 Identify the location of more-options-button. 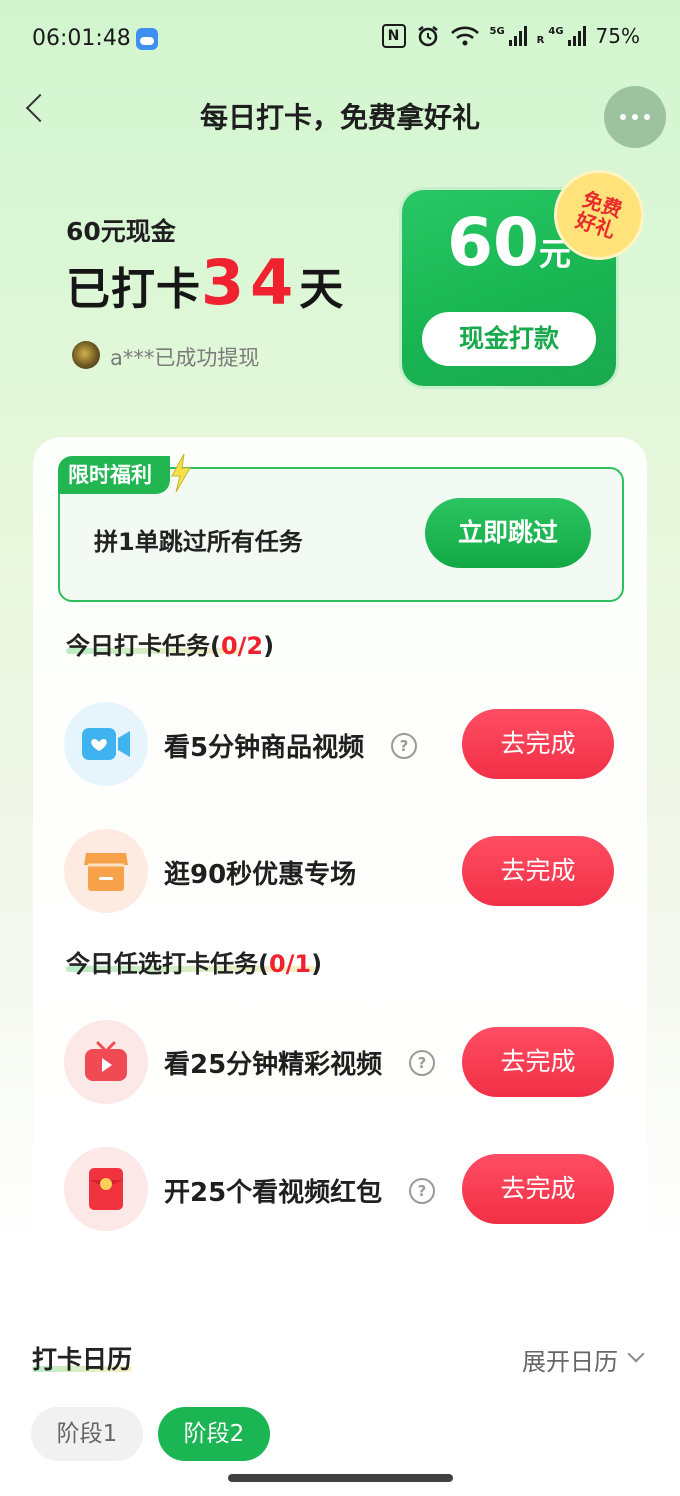
(635, 117).